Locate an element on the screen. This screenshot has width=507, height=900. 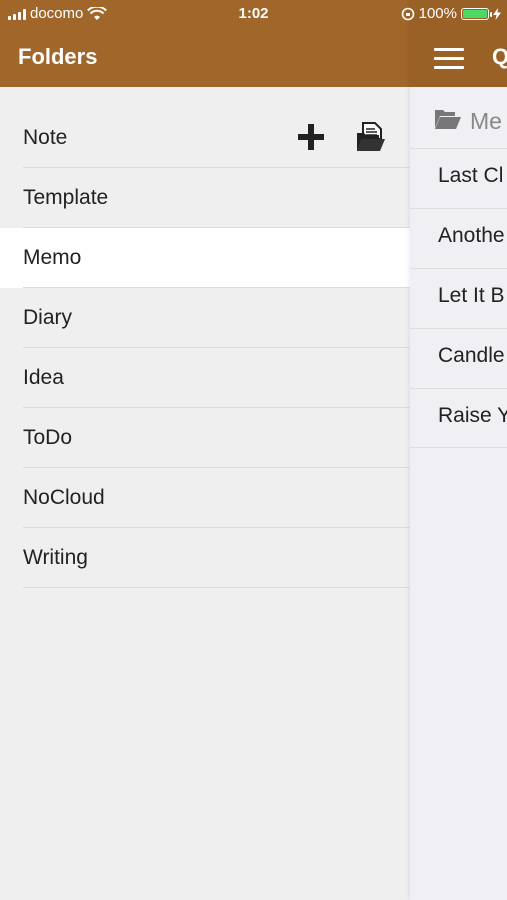
plus-icon is located at coordinates (311, 137).